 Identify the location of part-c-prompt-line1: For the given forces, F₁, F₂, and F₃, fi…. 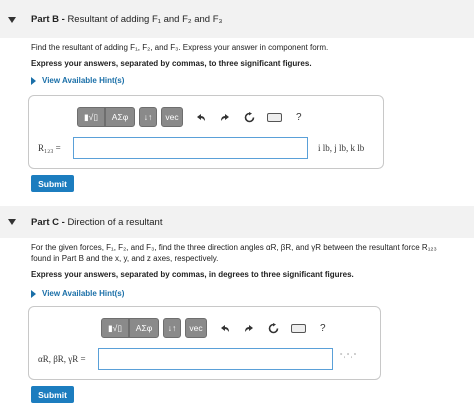
(234, 247).